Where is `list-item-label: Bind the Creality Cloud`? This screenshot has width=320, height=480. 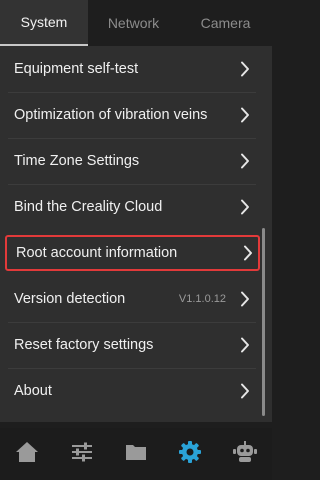
list-item-label: Bind the Creality Cloud is located at coordinates (88, 207).